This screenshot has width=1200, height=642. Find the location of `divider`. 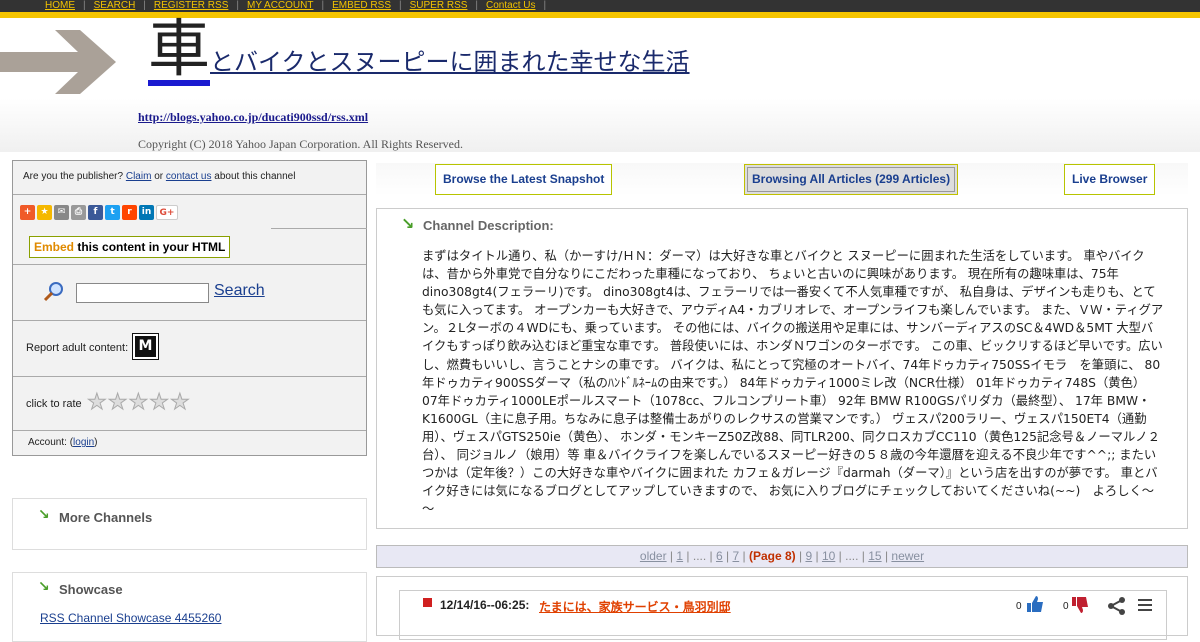

divider is located at coordinates (319, 228).